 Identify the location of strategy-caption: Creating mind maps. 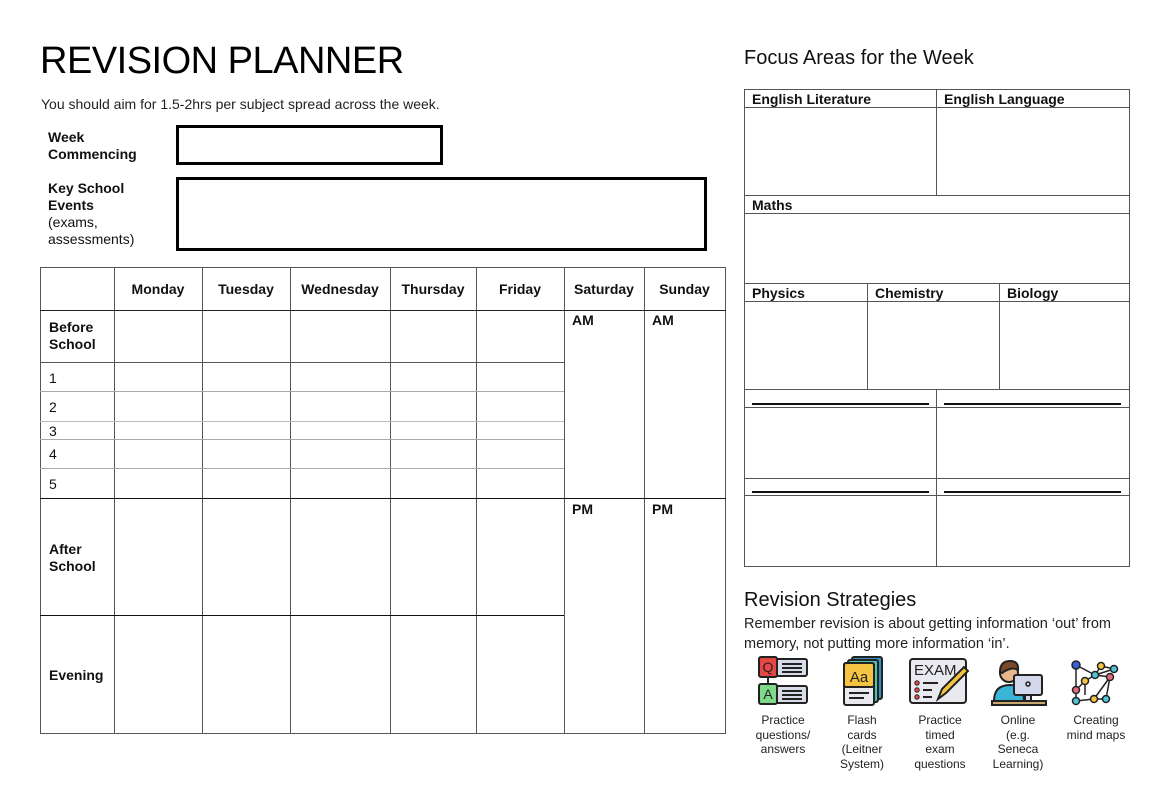
(1096, 727).